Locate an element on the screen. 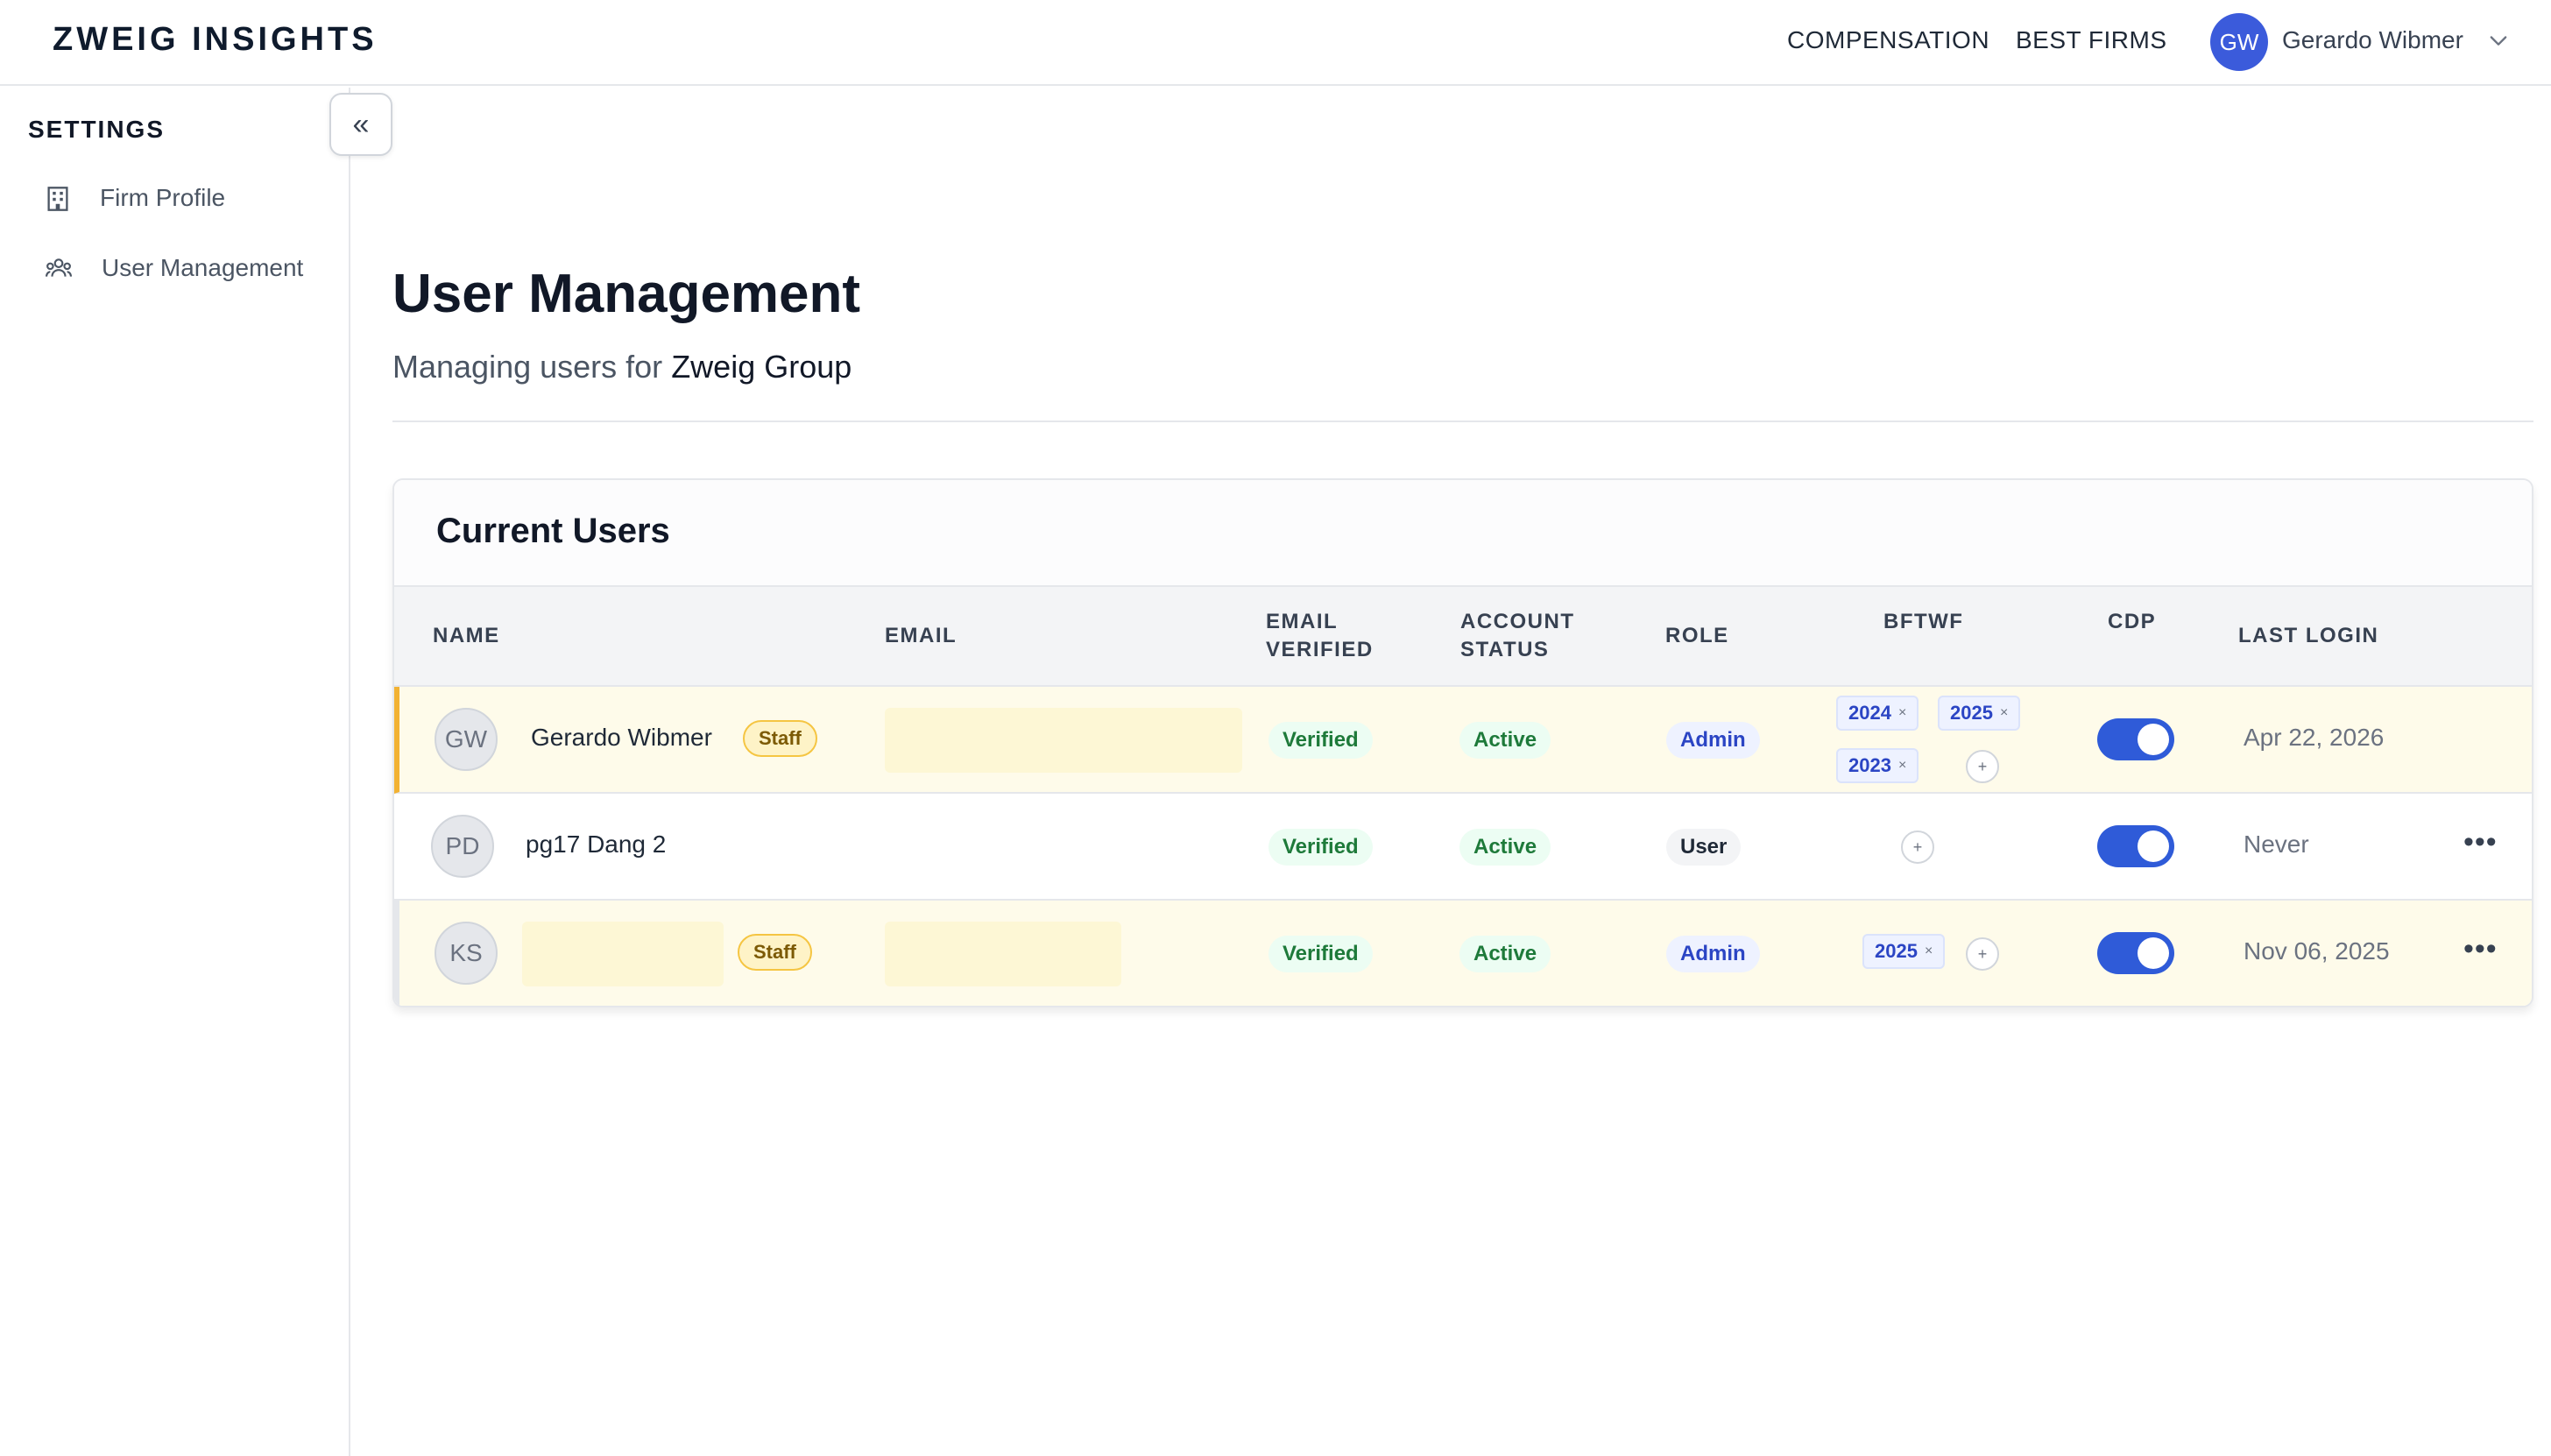  user-name: Gerardo Wibmer is located at coordinates (2372, 40).